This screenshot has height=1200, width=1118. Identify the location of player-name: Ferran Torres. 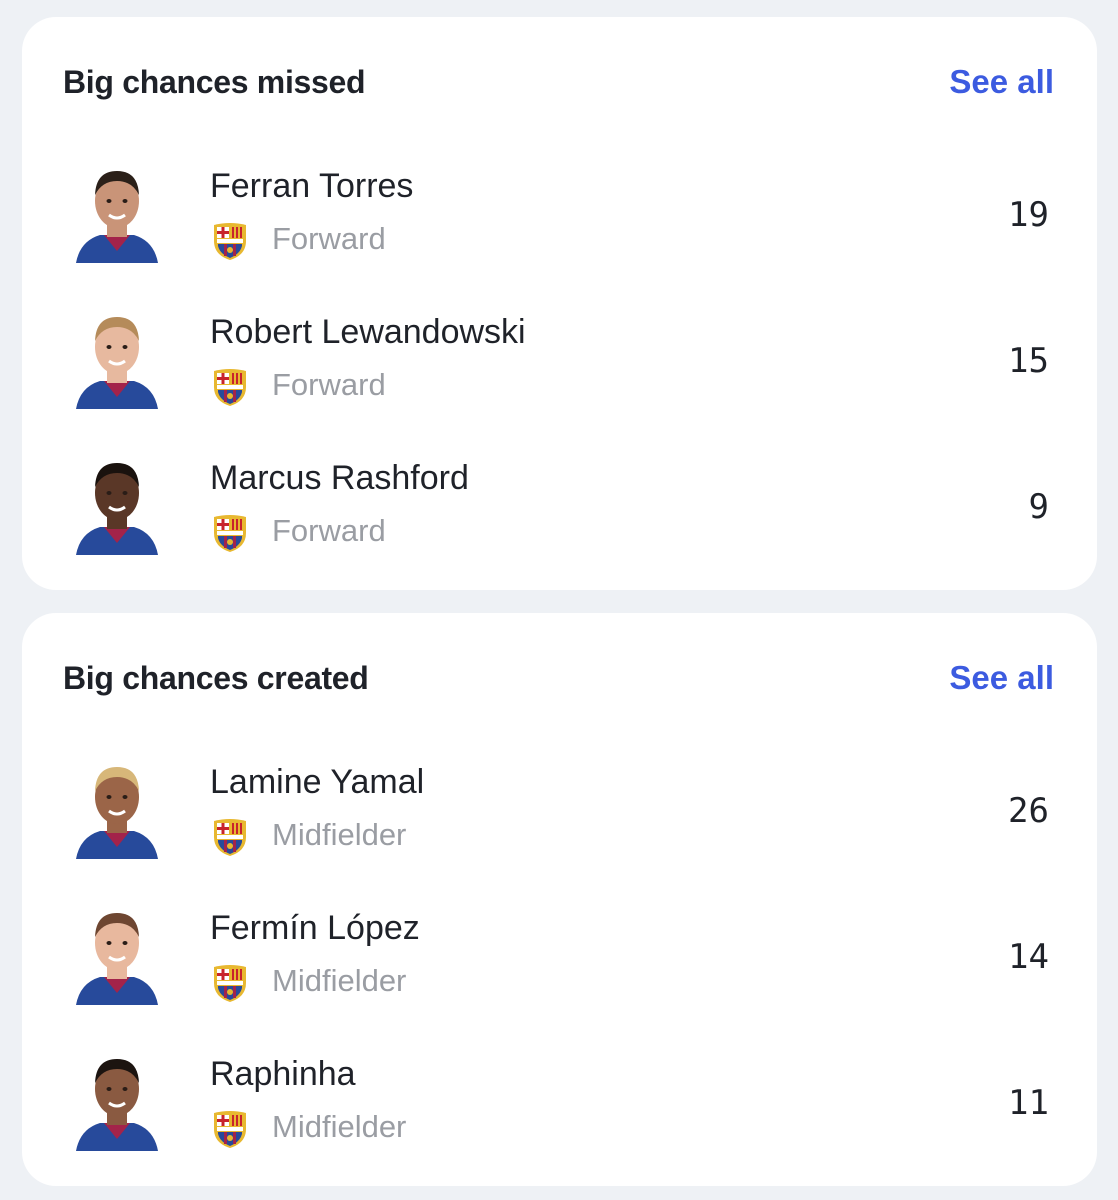
(312, 186).